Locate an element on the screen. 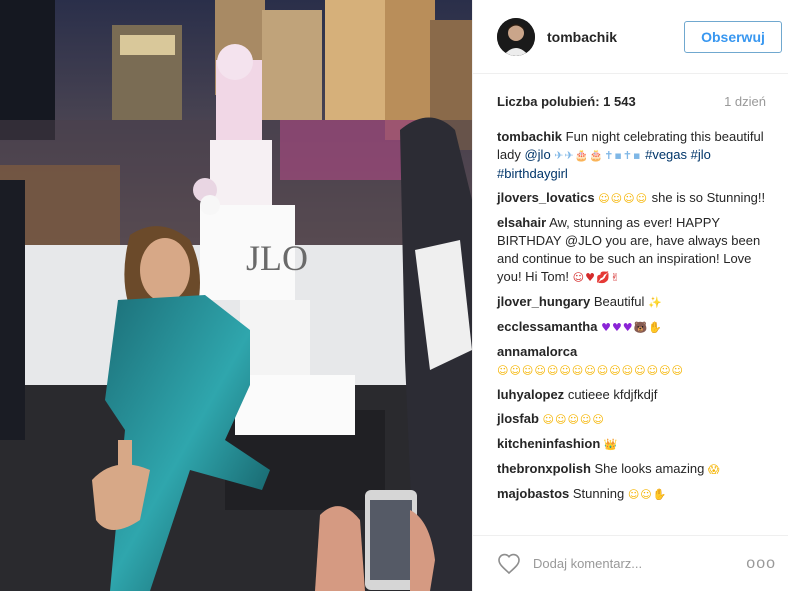  comment-item: ecclessamantha ♥♥♥🐻✋ is located at coordinates (631, 327).